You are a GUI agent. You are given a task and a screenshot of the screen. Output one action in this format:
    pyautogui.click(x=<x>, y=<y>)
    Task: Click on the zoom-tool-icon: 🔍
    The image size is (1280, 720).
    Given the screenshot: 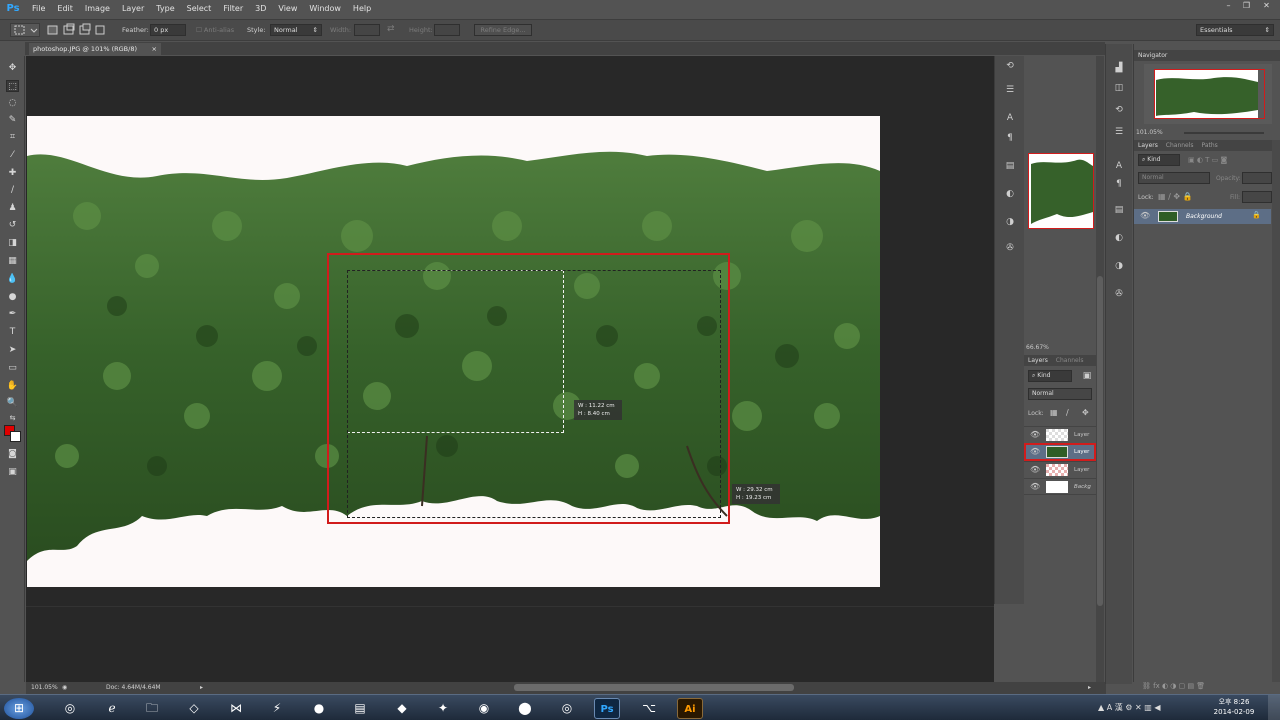 What is the action you would take?
    pyautogui.click(x=12, y=403)
    